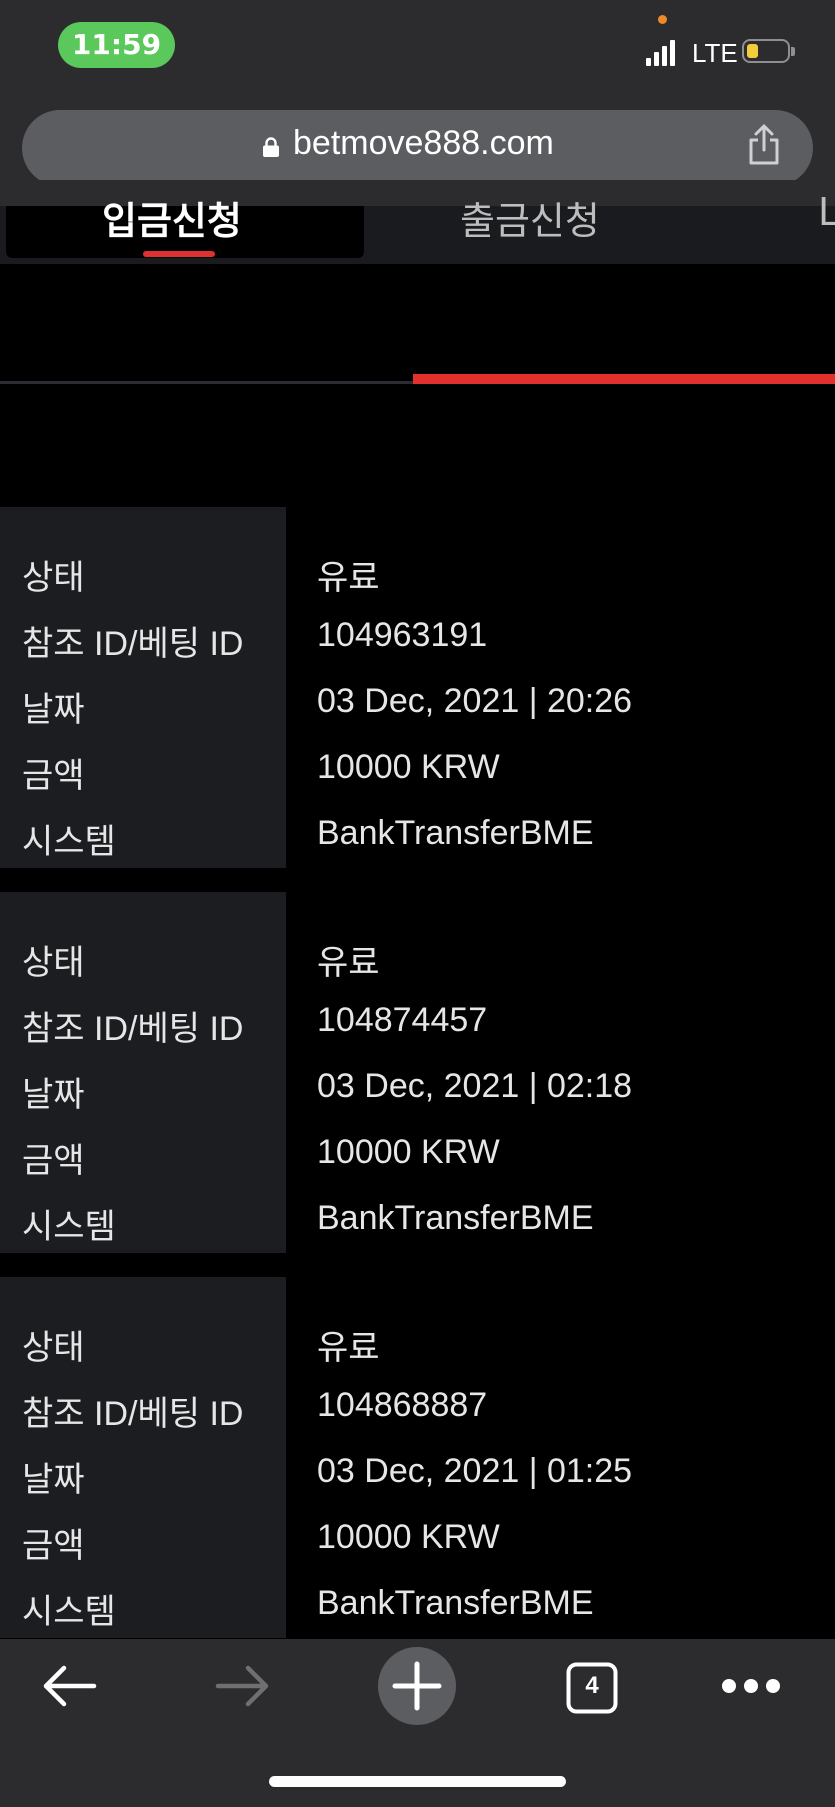 The image size is (835, 1807). I want to click on date-value: 03 Dec, 2021 | 01:25, so click(475, 1471).